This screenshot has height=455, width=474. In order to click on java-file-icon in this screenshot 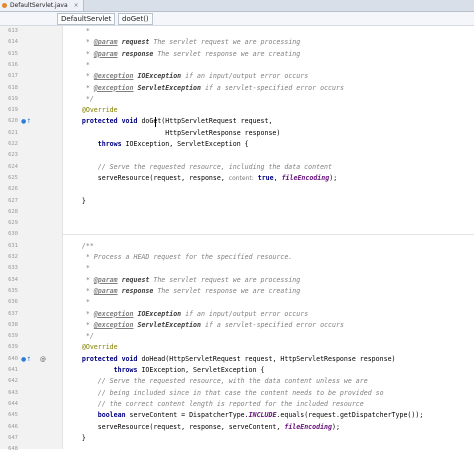, I will do `click(4, 5)`.